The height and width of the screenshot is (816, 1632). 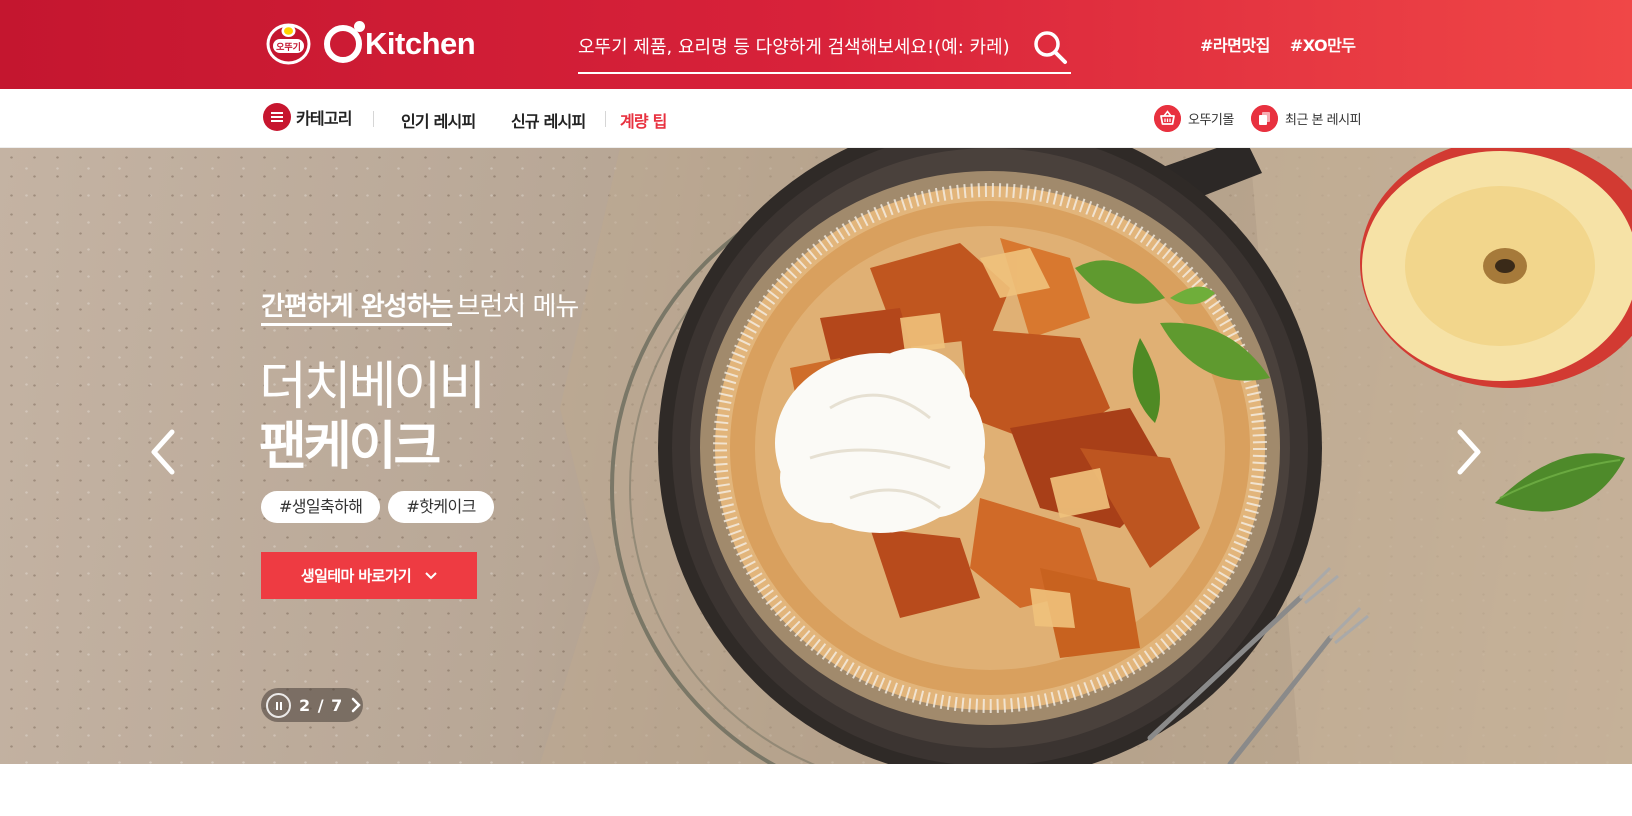 What do you see at coordinates (798, 47) in the screenshot?
I see `search-input` at bounding box center [798, 47].